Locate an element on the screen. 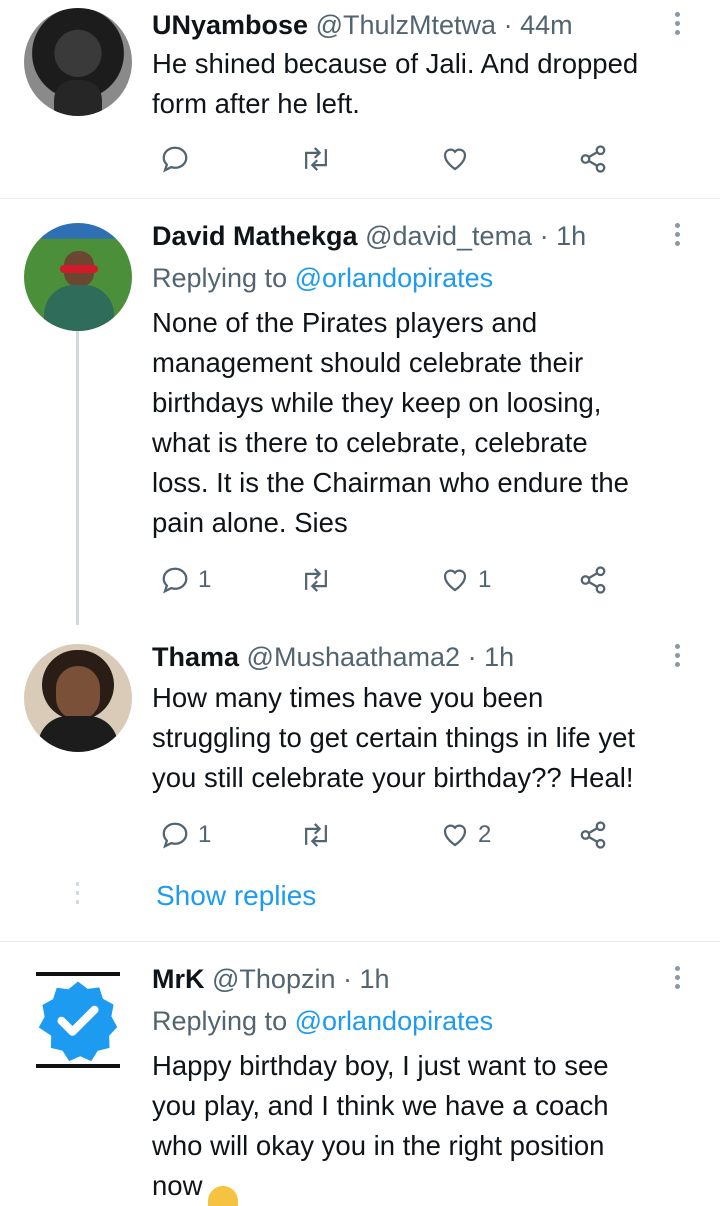  author-handle: @Thopzin is located at coordinates (273, 979).